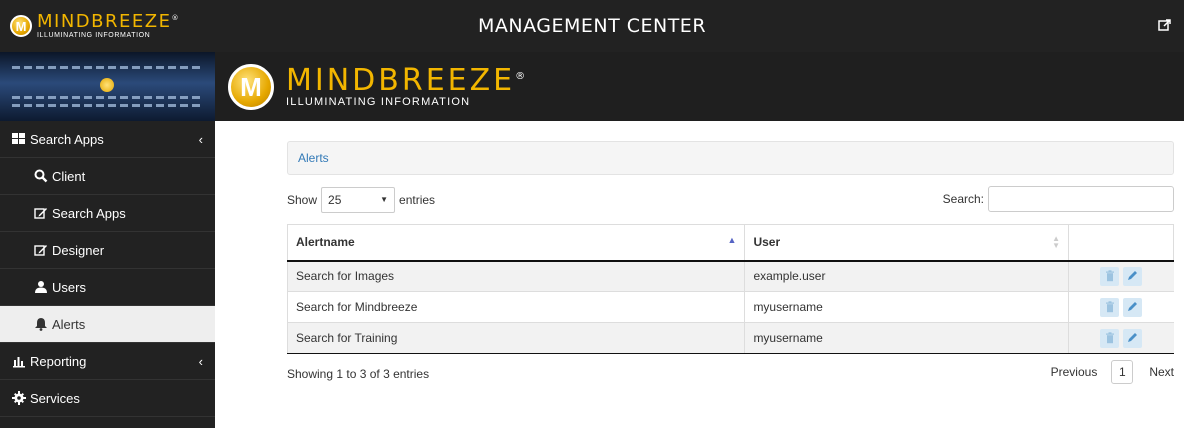  I want to click on banner-logo: M MINDBREEZE® ILLUMINATING INFORMATION, so click(378, 87).